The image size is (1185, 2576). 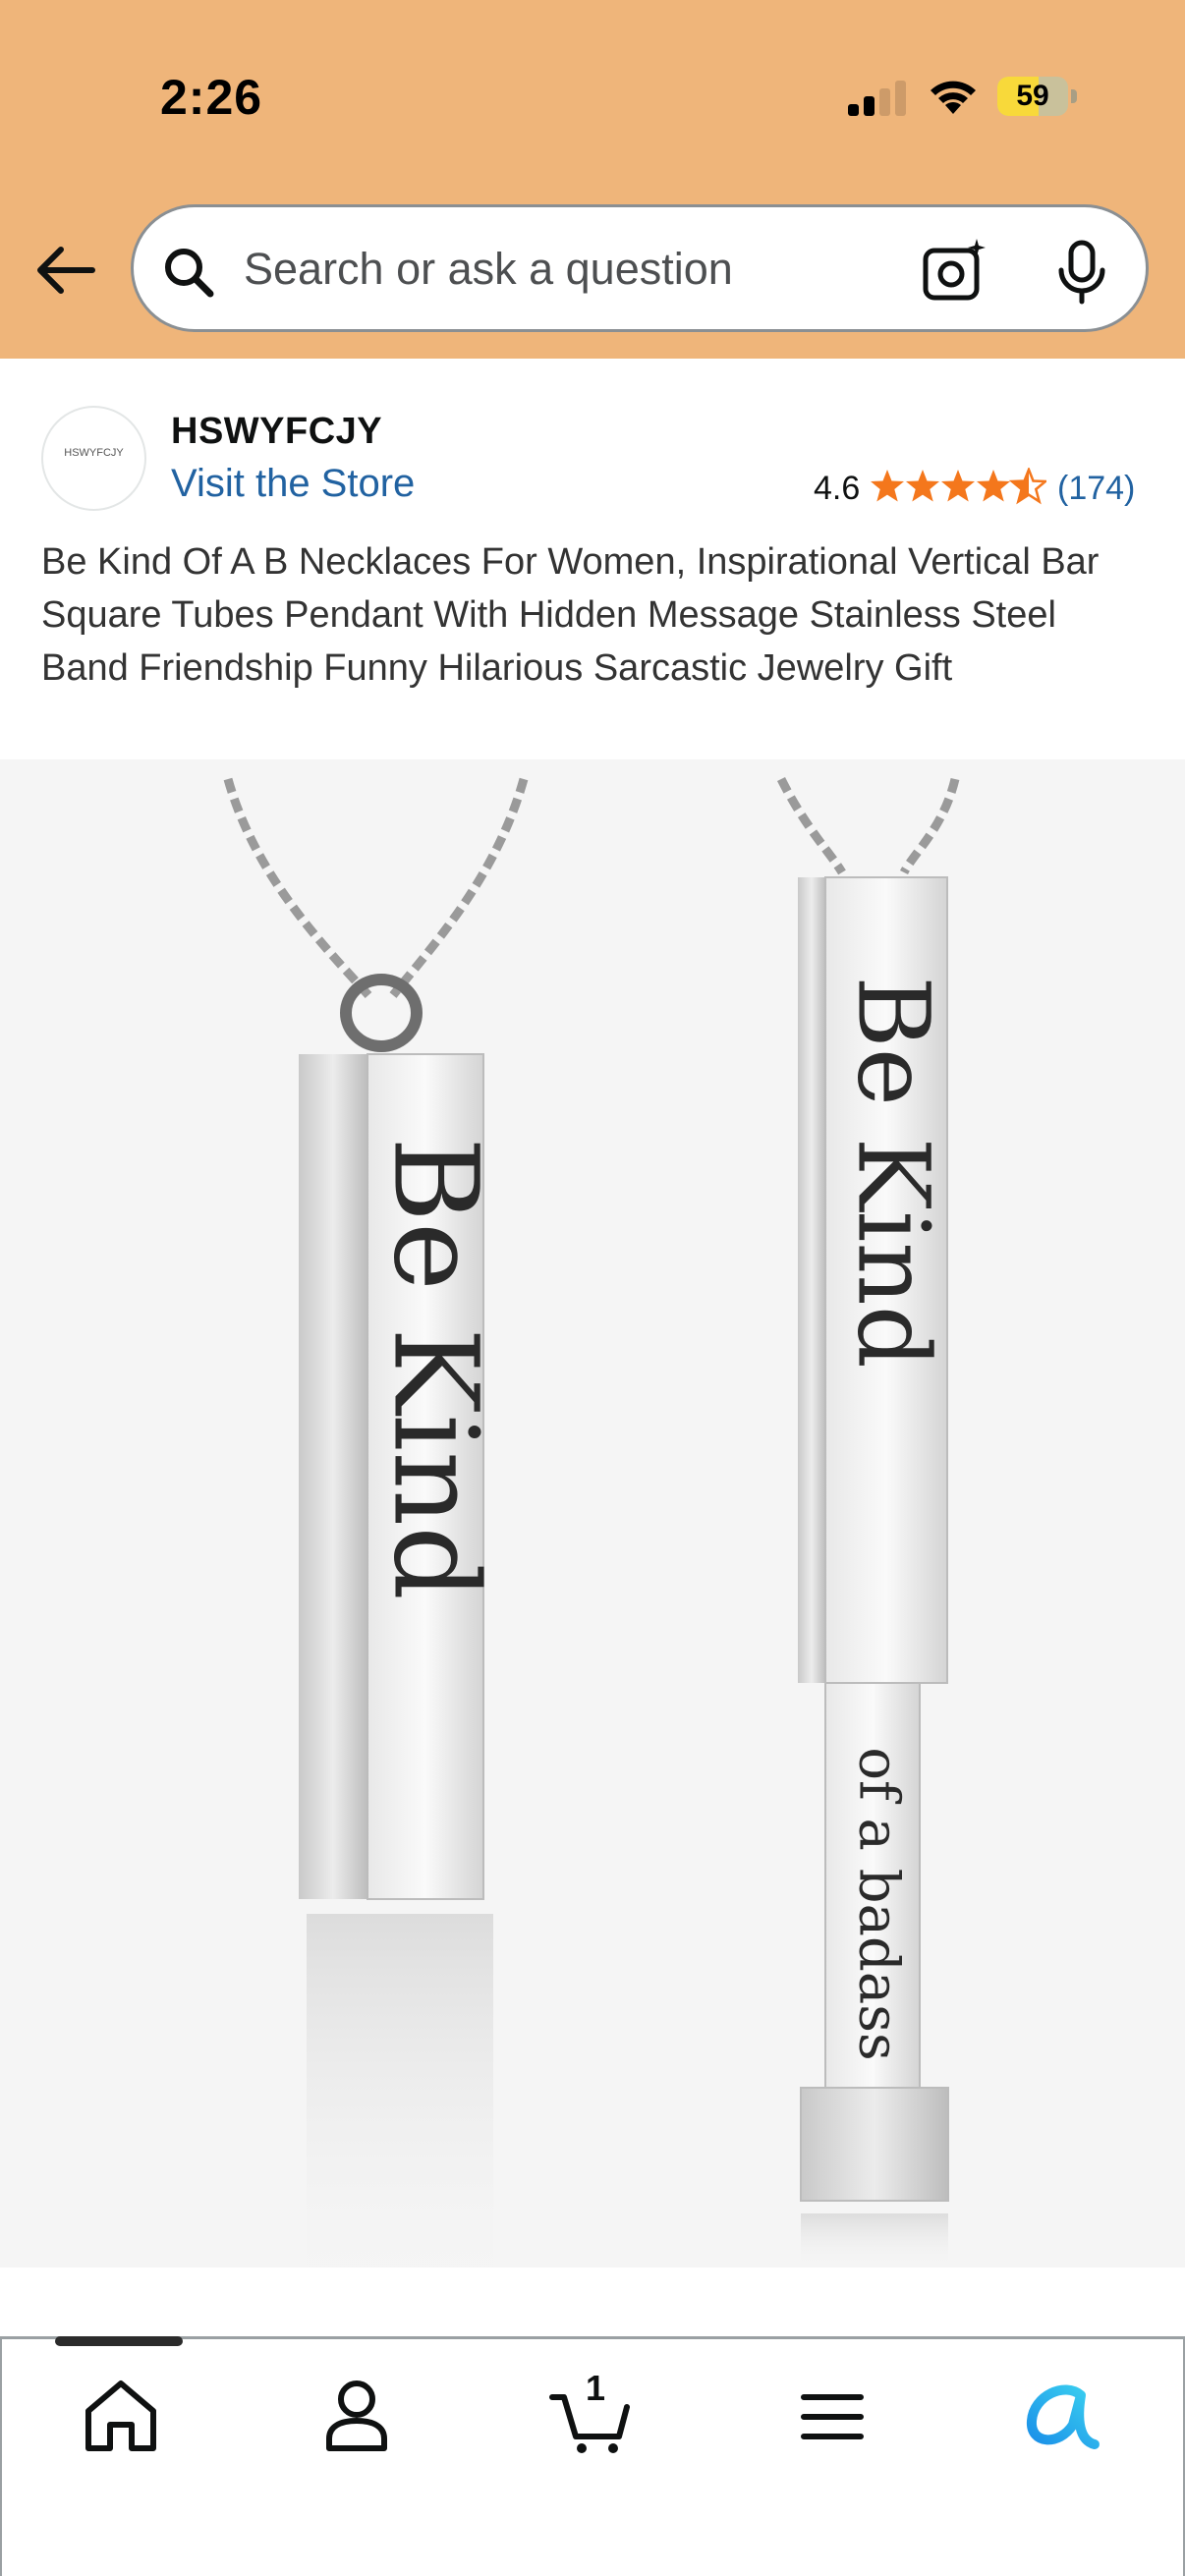 I want to click on right-bar-side, so click(x=812, y=1280).